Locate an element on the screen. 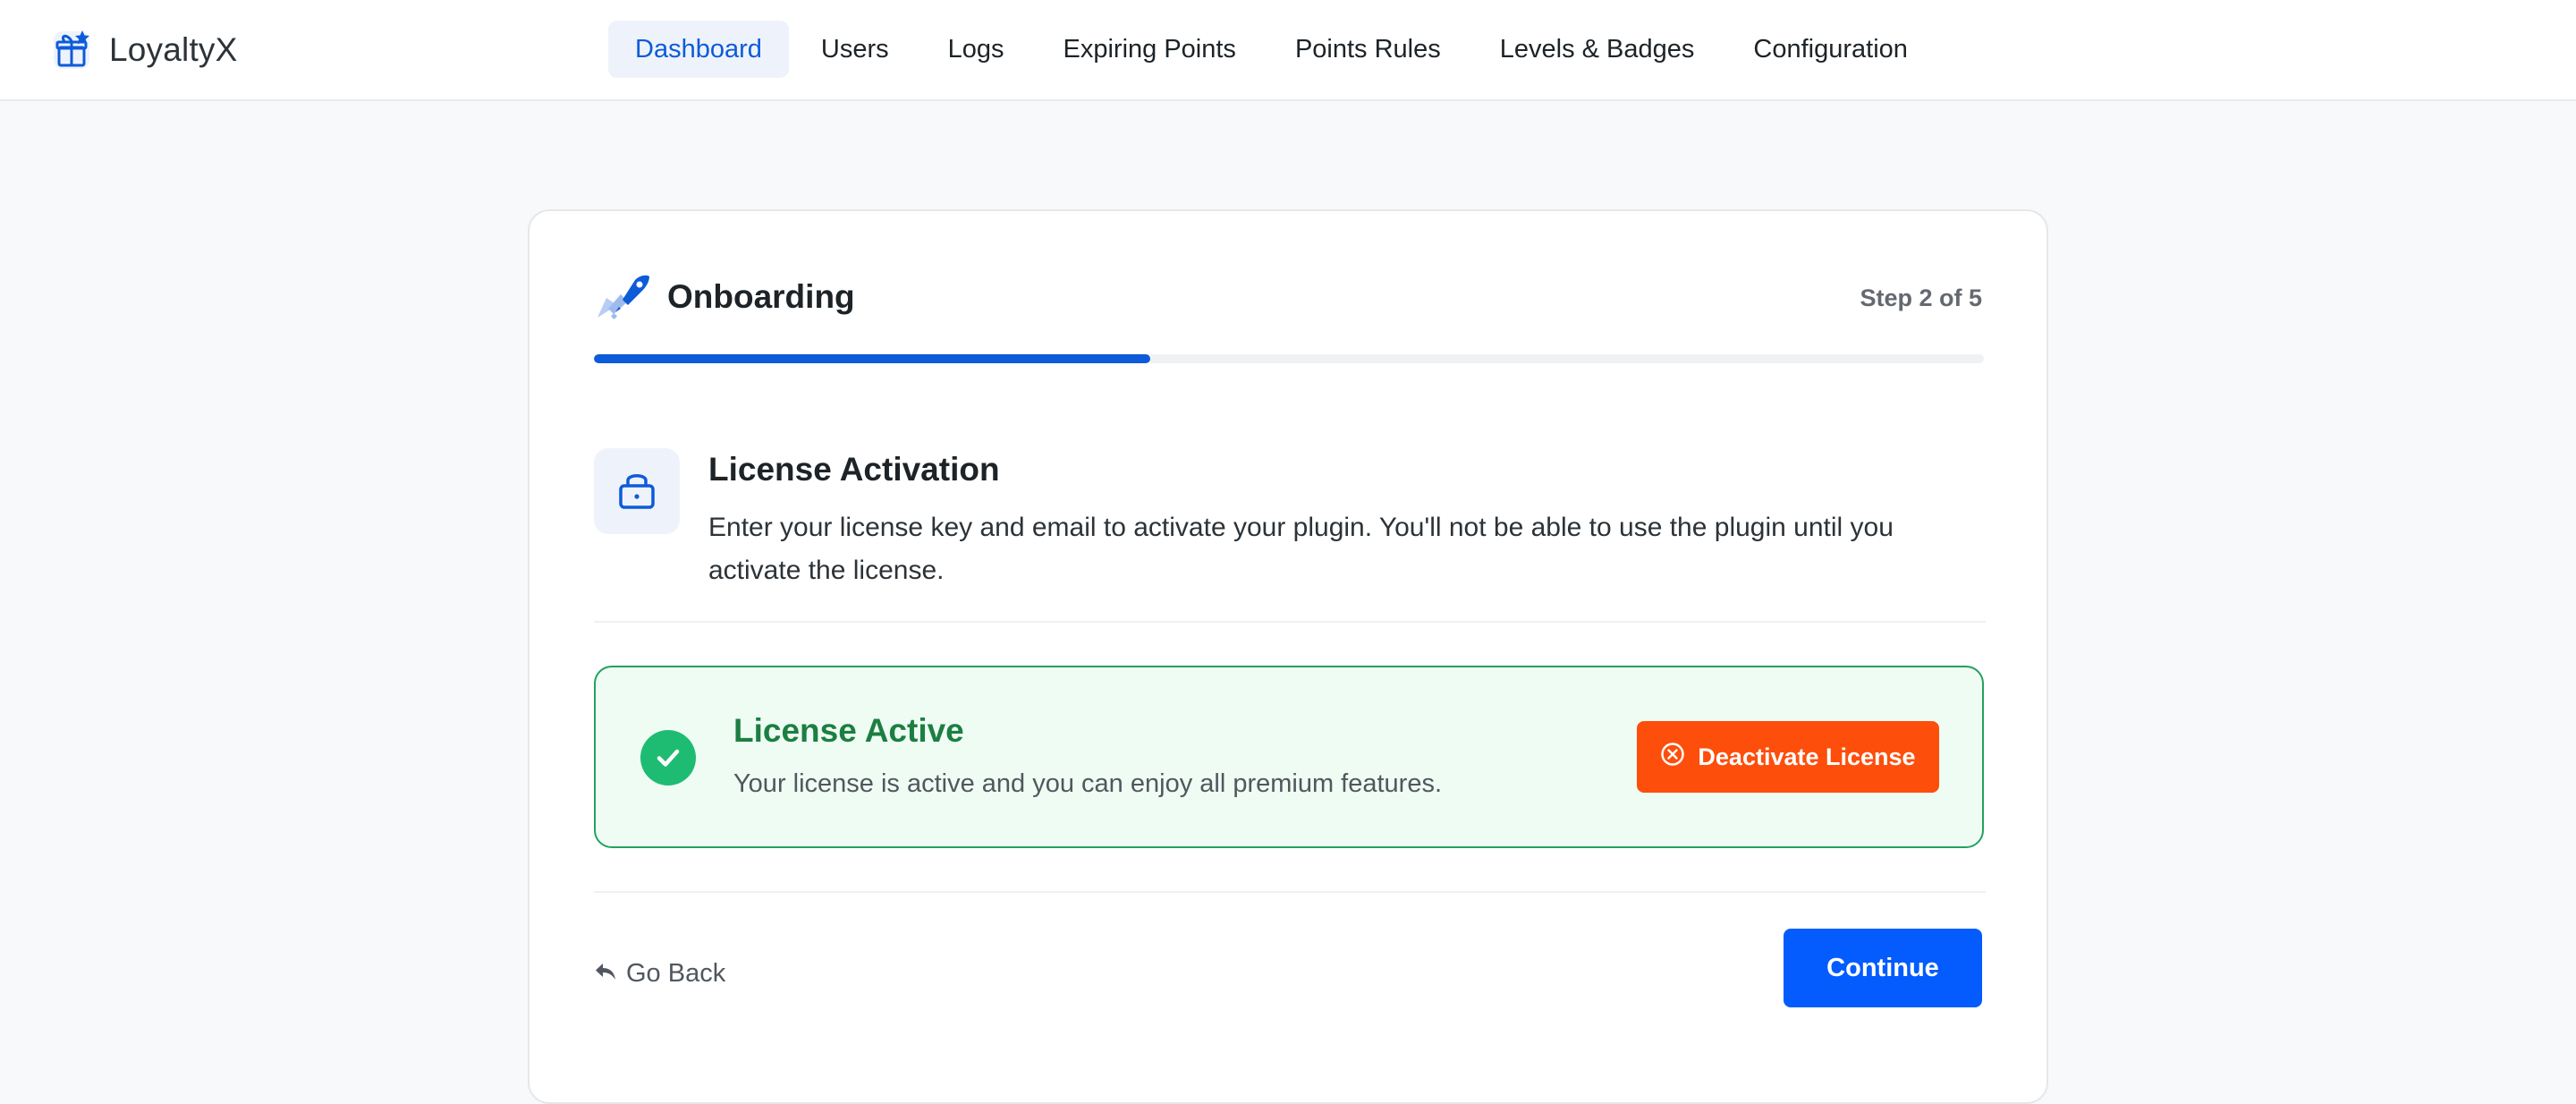 Image resolution: width=2576 pixels, height=1104 pixels. deactivate-license-button: Deactivate License is located at coordinates (1788, 757).